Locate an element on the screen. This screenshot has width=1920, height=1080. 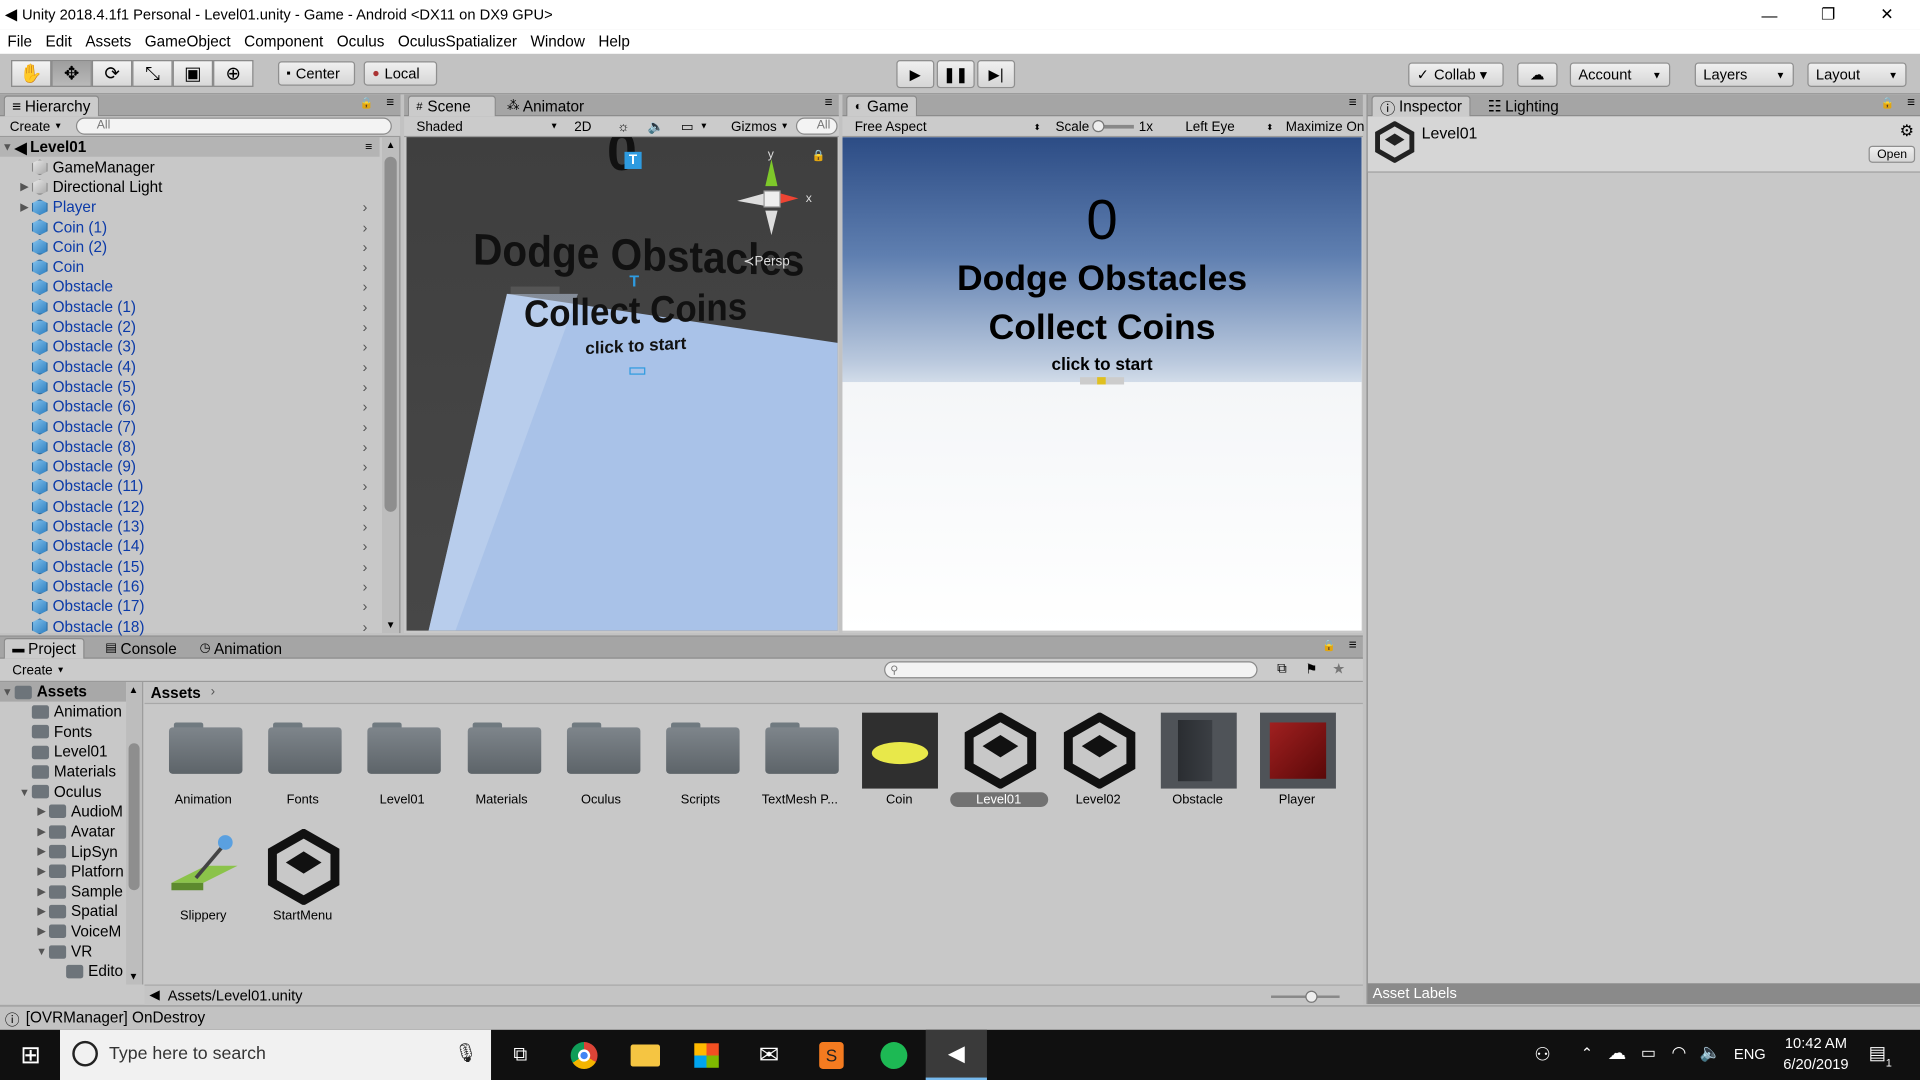
expand-arrow-icon: ▼ is located at coordinates (24, 792).